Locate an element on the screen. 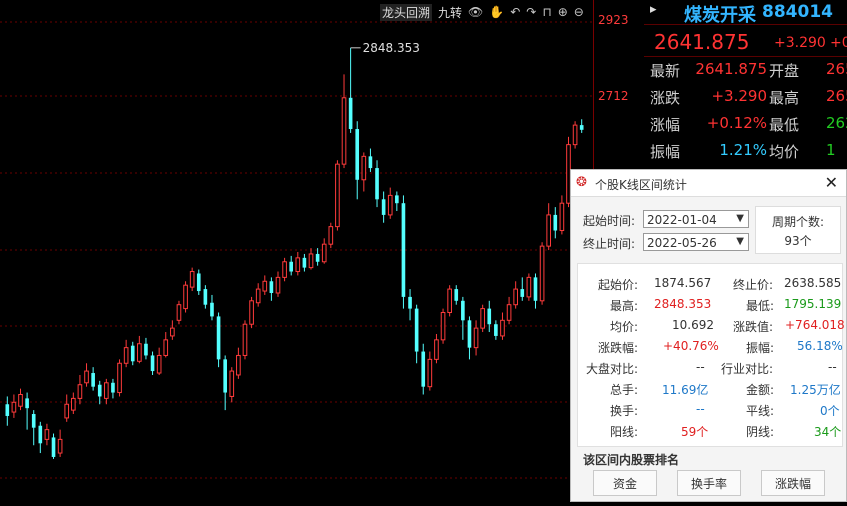  rank-by-capital-button: 资金 is located at coordinates (625, 483).